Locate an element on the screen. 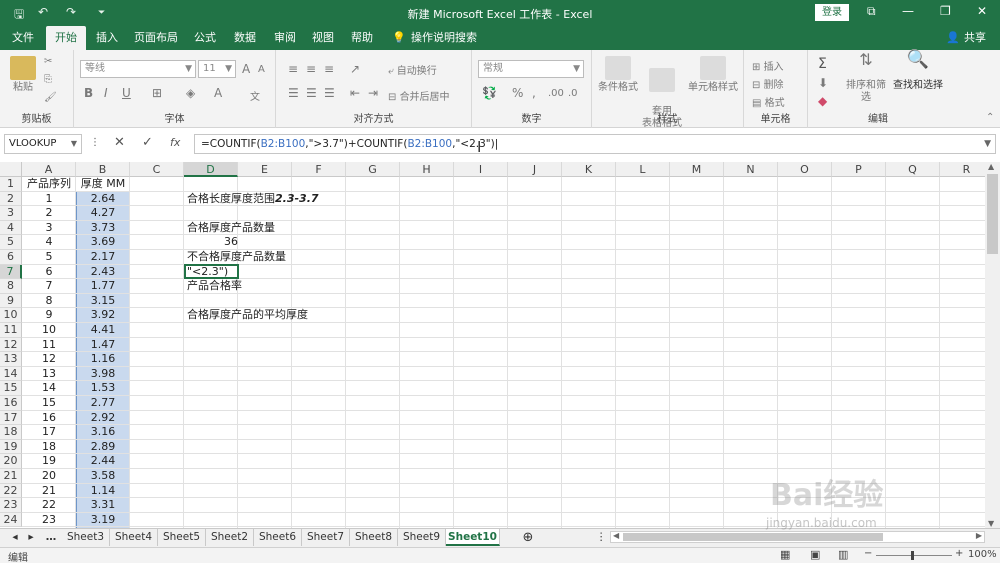  cell-b20: 2.44 is located at coordinates (103, 461).